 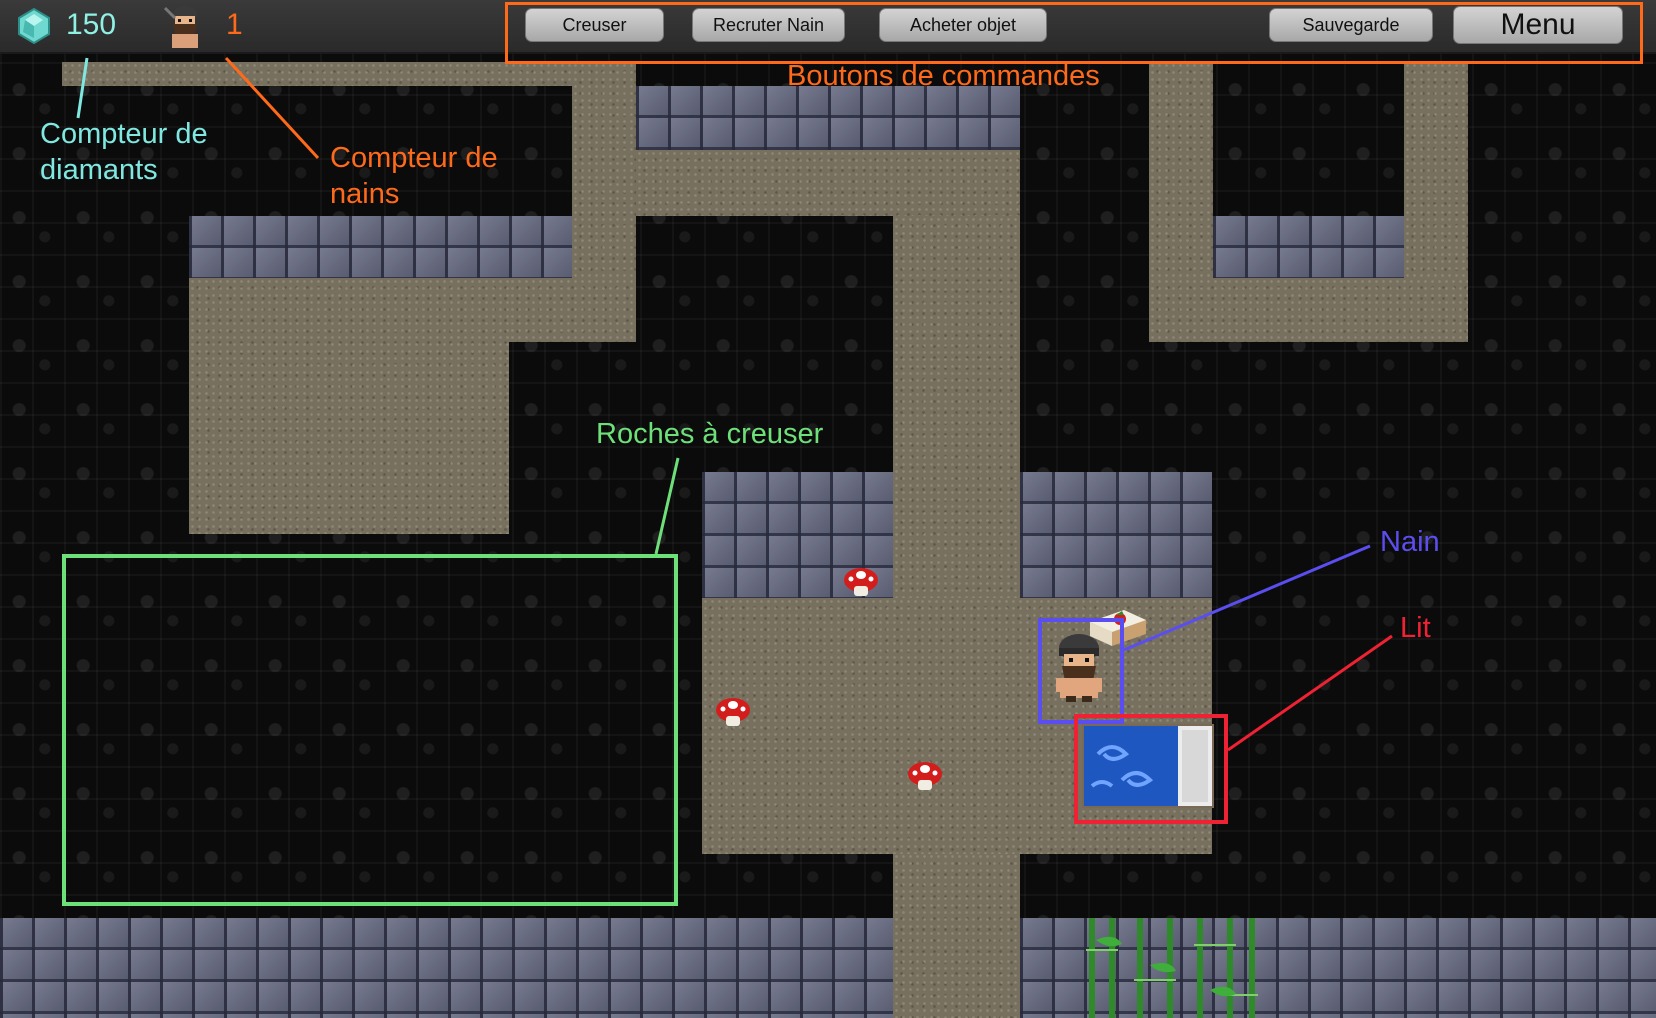 I want to click on room-left, so click(x=349, y=406).